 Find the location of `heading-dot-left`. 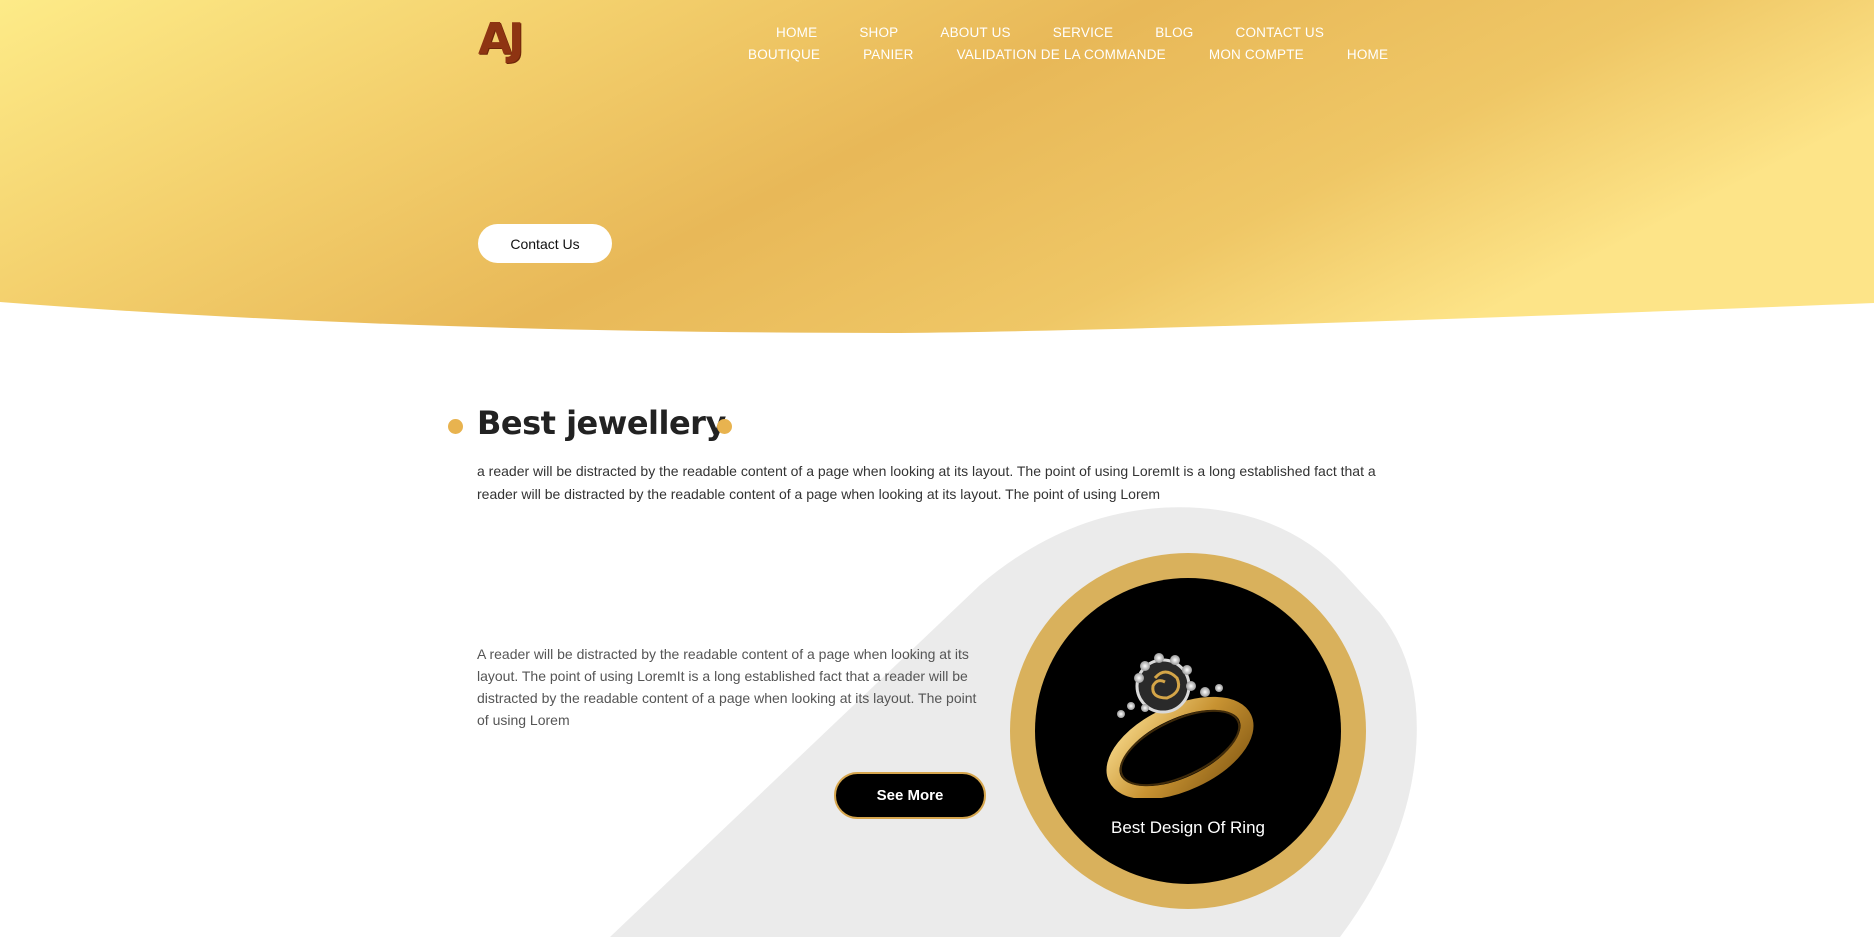

heading-dot-left is located at coordinates (455, 426).